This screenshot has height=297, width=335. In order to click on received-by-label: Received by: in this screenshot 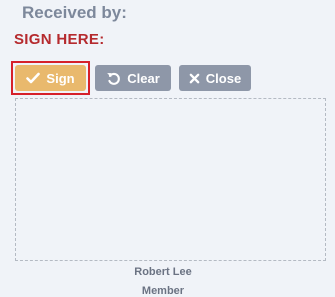, I will do `click(74, 12)`.